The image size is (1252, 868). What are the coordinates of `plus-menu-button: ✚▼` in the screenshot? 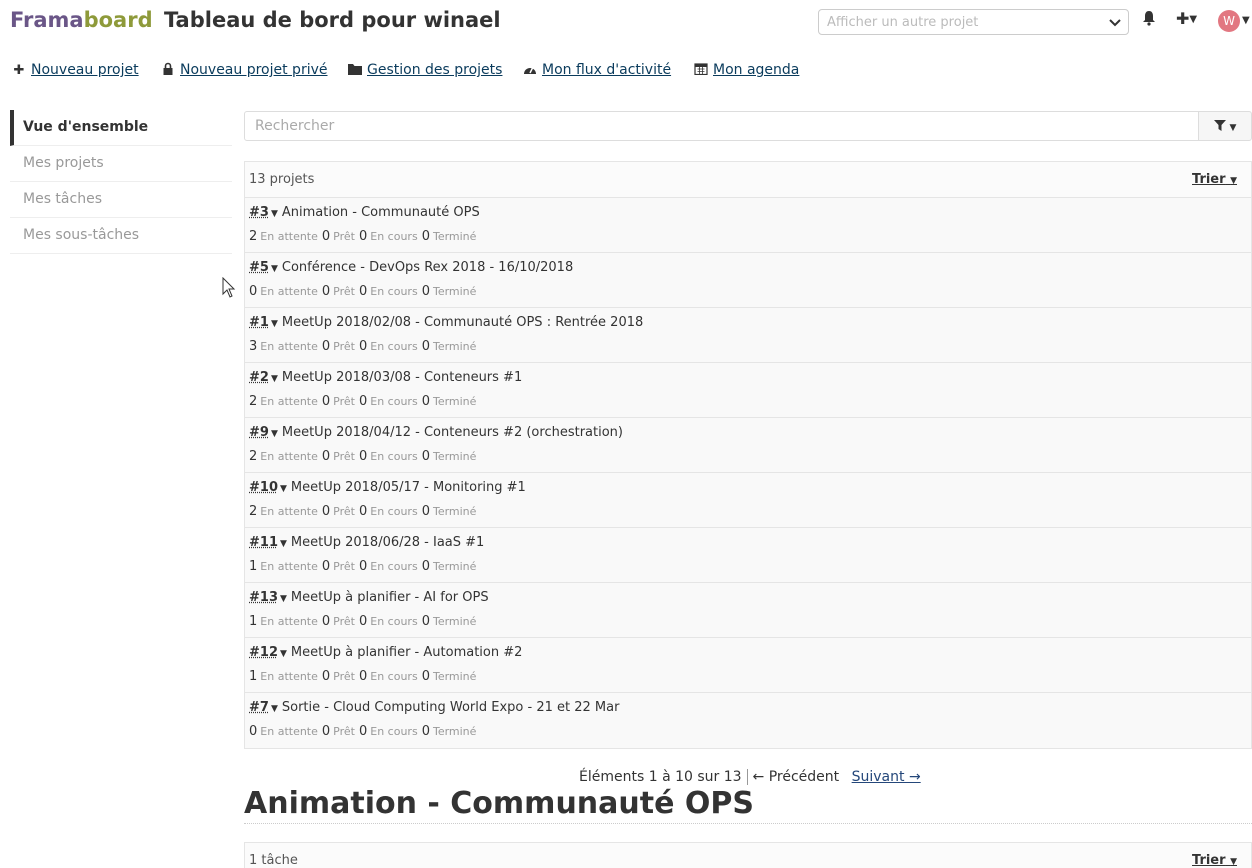 It's located at (1186, 18).